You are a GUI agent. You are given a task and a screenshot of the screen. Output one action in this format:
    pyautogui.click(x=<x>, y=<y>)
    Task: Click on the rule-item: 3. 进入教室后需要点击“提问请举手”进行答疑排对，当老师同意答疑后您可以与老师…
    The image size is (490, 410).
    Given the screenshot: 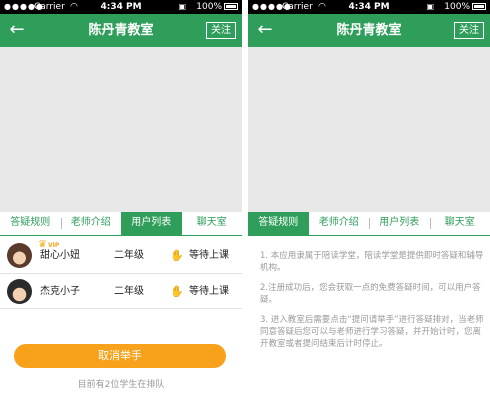 What is the action you would take?
    pyautogui.click(x=372, y=332)
    